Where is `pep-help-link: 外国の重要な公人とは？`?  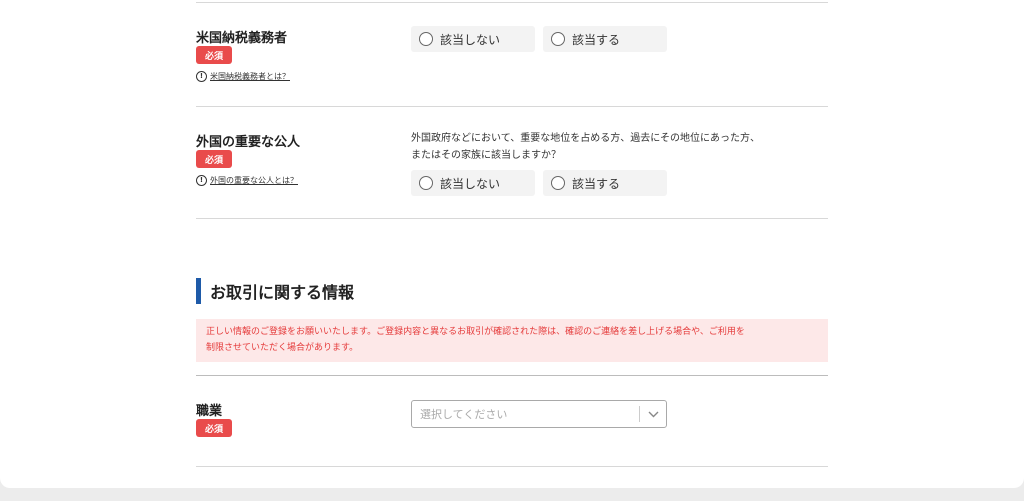
pep-help-link: 外国の重要な公人とは？ is located at coordinates (254, 180).